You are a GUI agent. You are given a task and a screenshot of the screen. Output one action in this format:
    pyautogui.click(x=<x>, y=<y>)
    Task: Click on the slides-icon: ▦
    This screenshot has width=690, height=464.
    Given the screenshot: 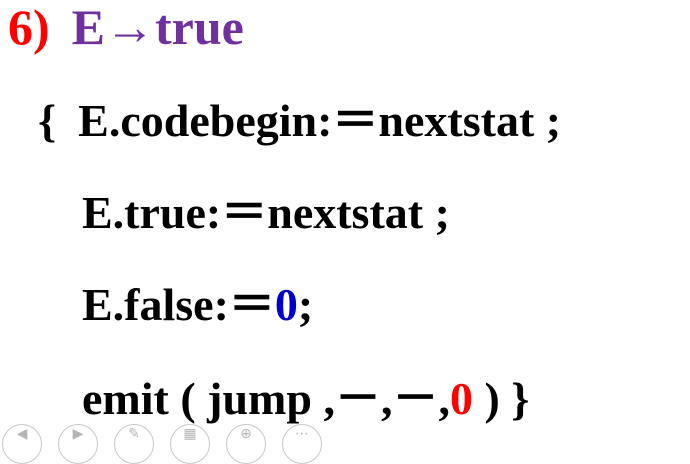 What is the action you would take?
    pyautogui.click(x=190, y=444)
    